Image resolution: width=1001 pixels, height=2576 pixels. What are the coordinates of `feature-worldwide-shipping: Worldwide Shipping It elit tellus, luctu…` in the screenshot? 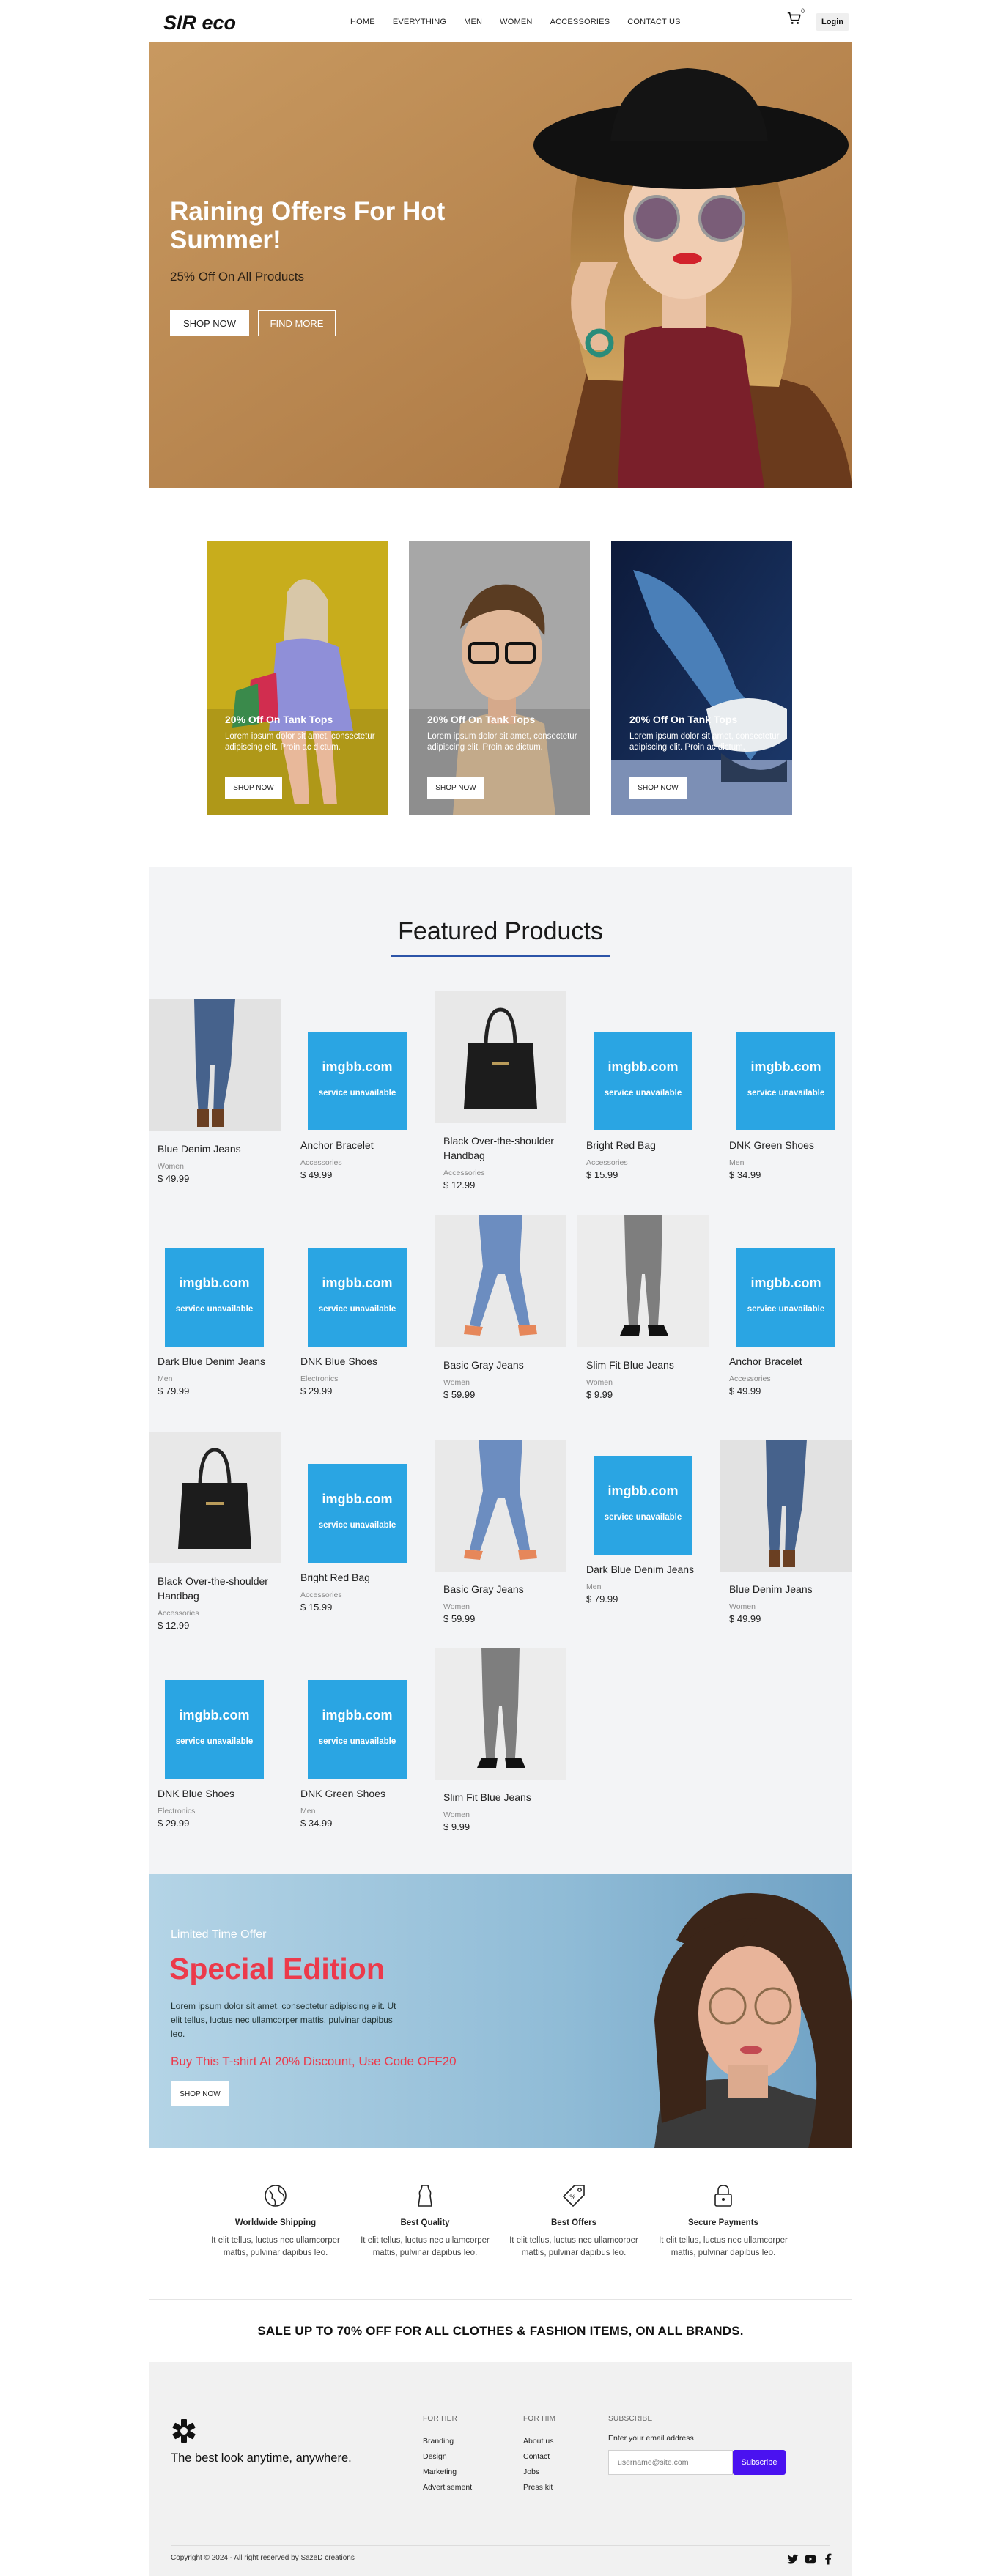 It's located at (275, 2221).